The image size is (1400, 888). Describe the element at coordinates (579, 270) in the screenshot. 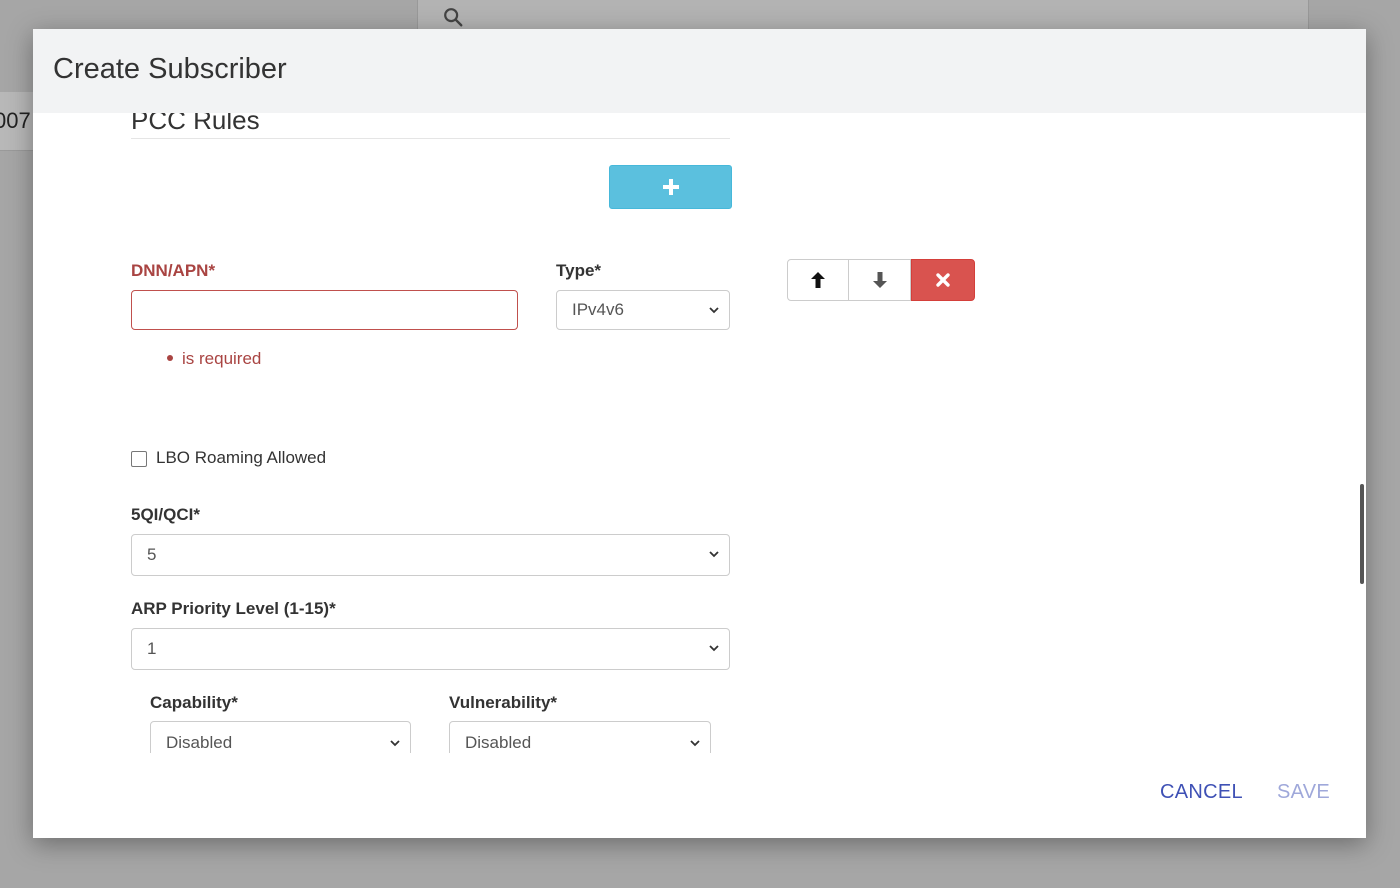

I see `type-label: Type*` at that location.